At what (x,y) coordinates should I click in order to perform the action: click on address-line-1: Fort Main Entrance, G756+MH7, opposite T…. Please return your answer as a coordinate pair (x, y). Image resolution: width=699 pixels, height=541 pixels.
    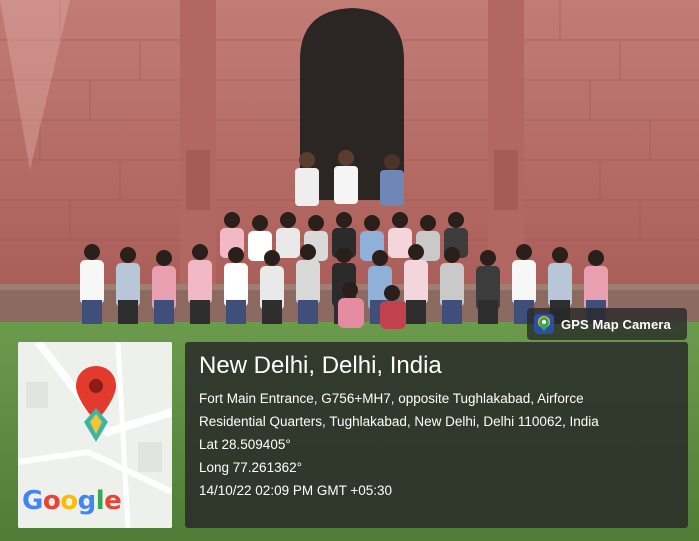
    Looking at the image, I should click on (391, 398).